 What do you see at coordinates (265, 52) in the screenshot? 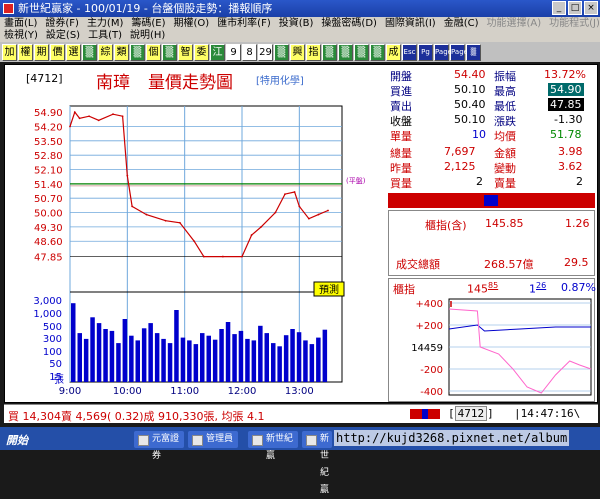
I see `toolbar-button-16: 29` at bounding box center [265, 52].